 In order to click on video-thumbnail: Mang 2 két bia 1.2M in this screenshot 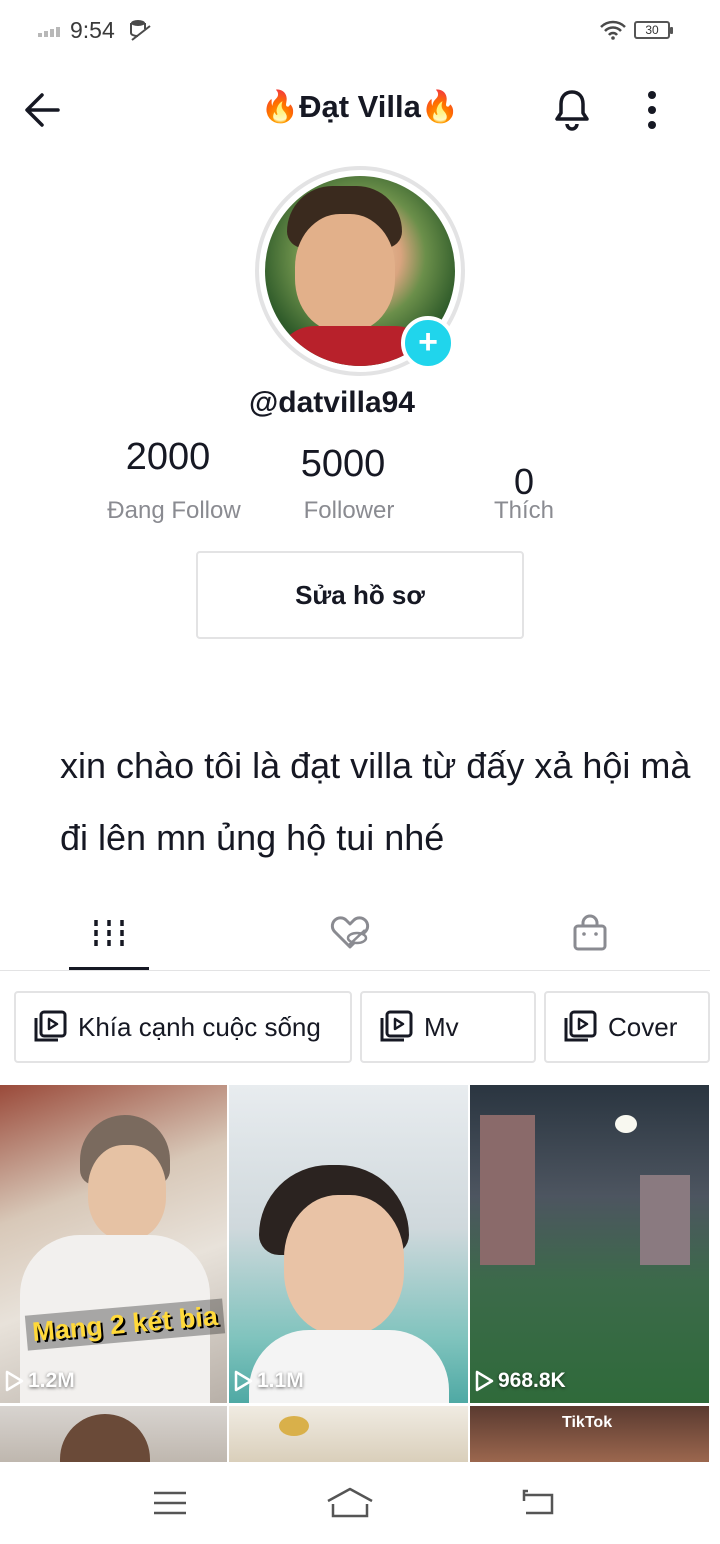, I will do `click(113, 1244)`.